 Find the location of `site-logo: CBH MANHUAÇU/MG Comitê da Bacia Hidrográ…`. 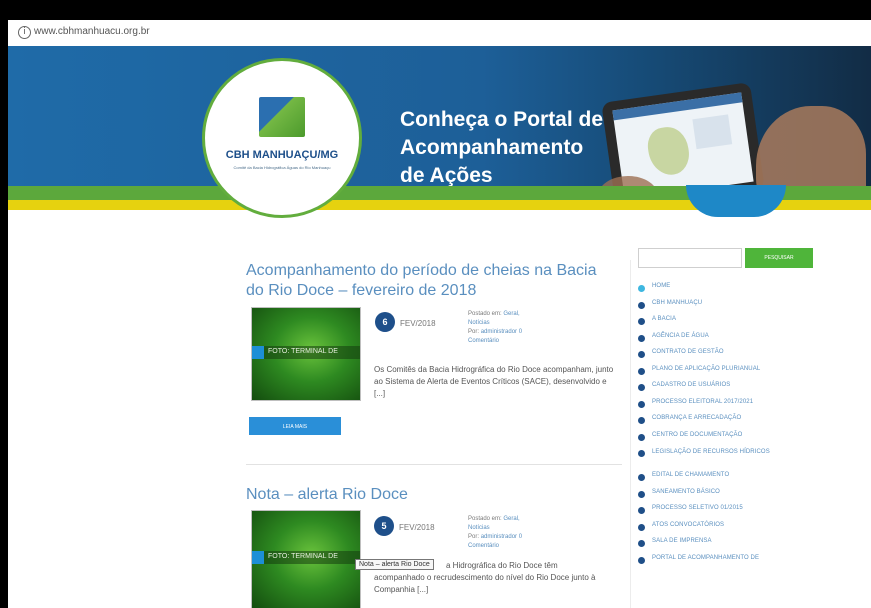

site-logo: CBH MANHUAÇU/MG Comitê da Bacia Hidrográ… is located at coordinates (282, 138).